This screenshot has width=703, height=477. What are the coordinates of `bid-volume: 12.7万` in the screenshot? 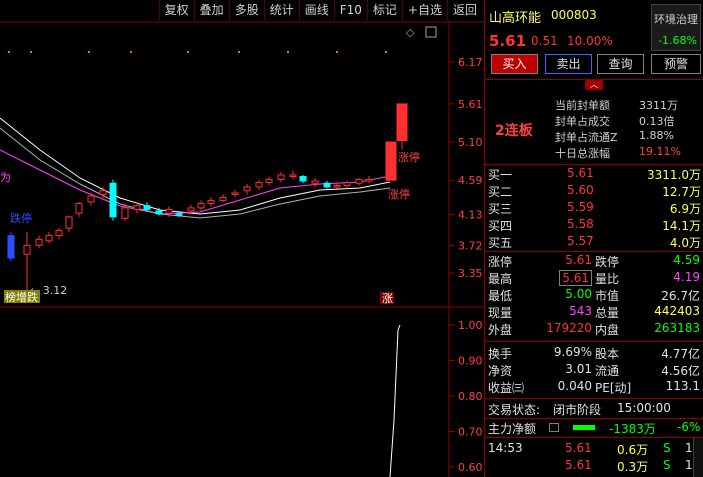 It's located at (681, 192).